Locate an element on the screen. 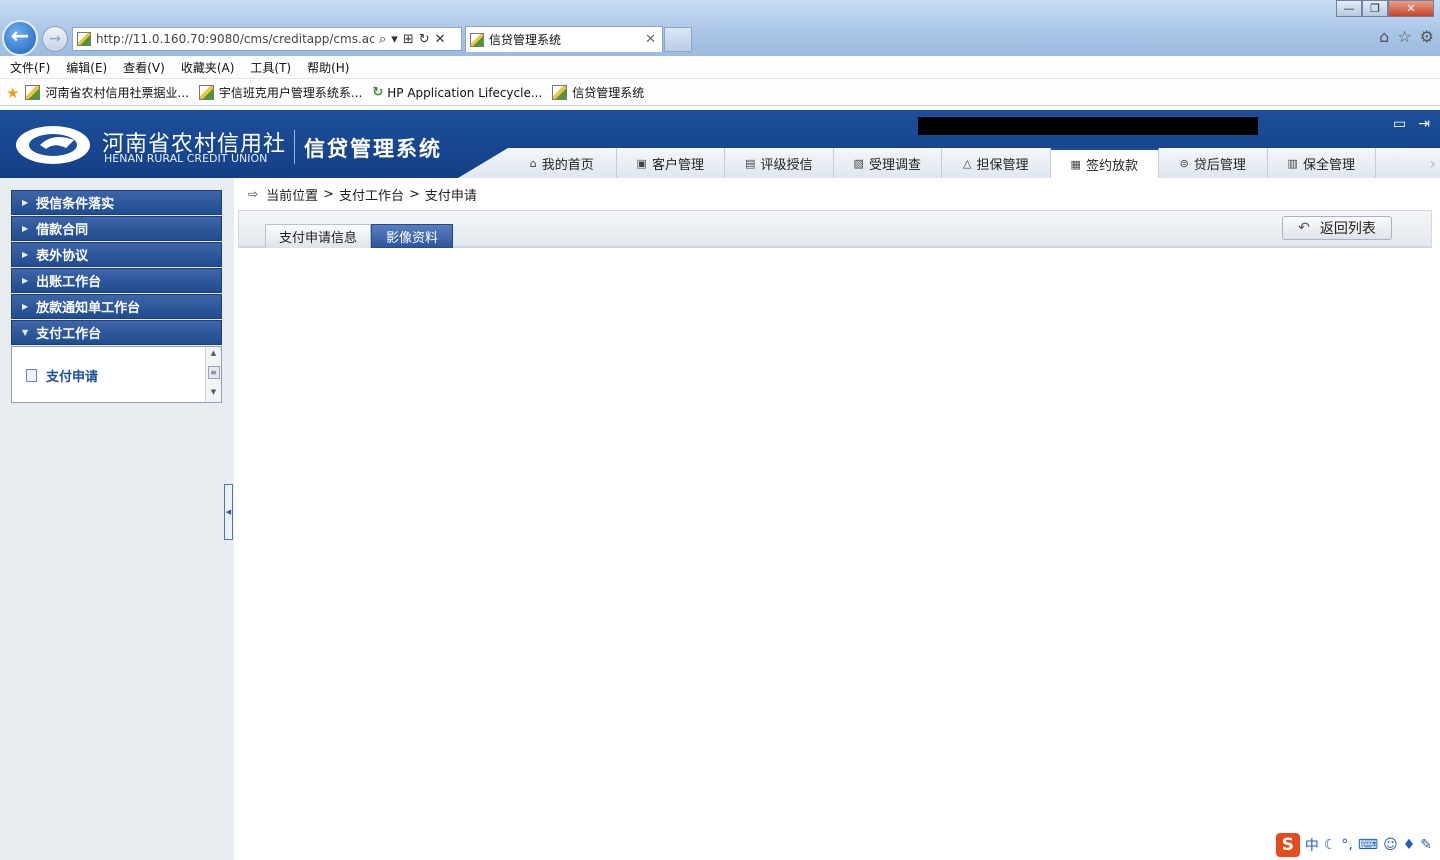 The height and width of the screenshot is (860, 1440). nav-tab-contract: ▦ 签约放款 is located at coordinates (1104, 163).